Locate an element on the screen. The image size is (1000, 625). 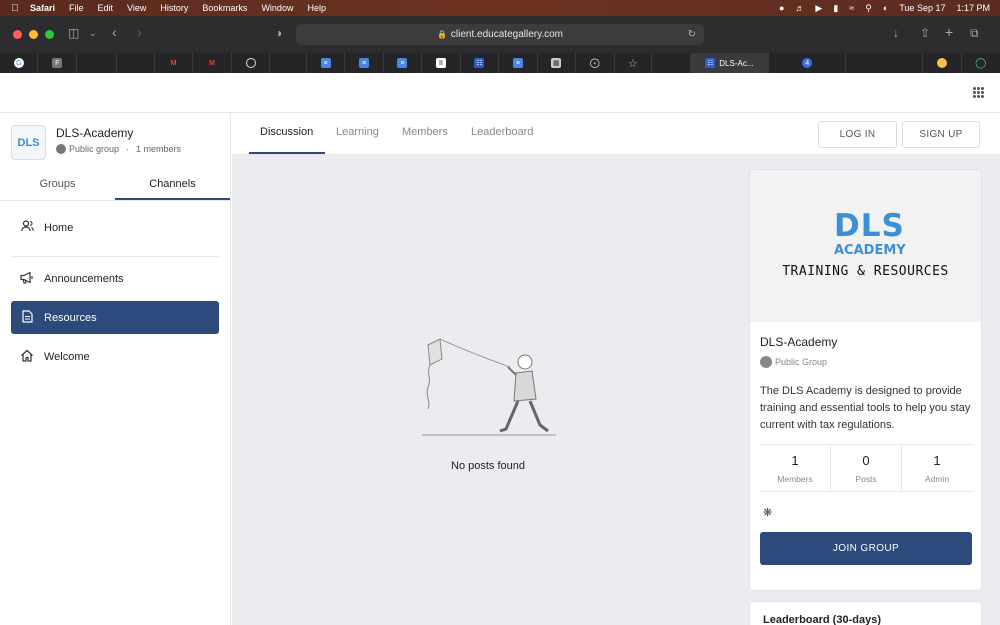
tab-overview-icon: ⧉ is located at coordinates (974, 33).